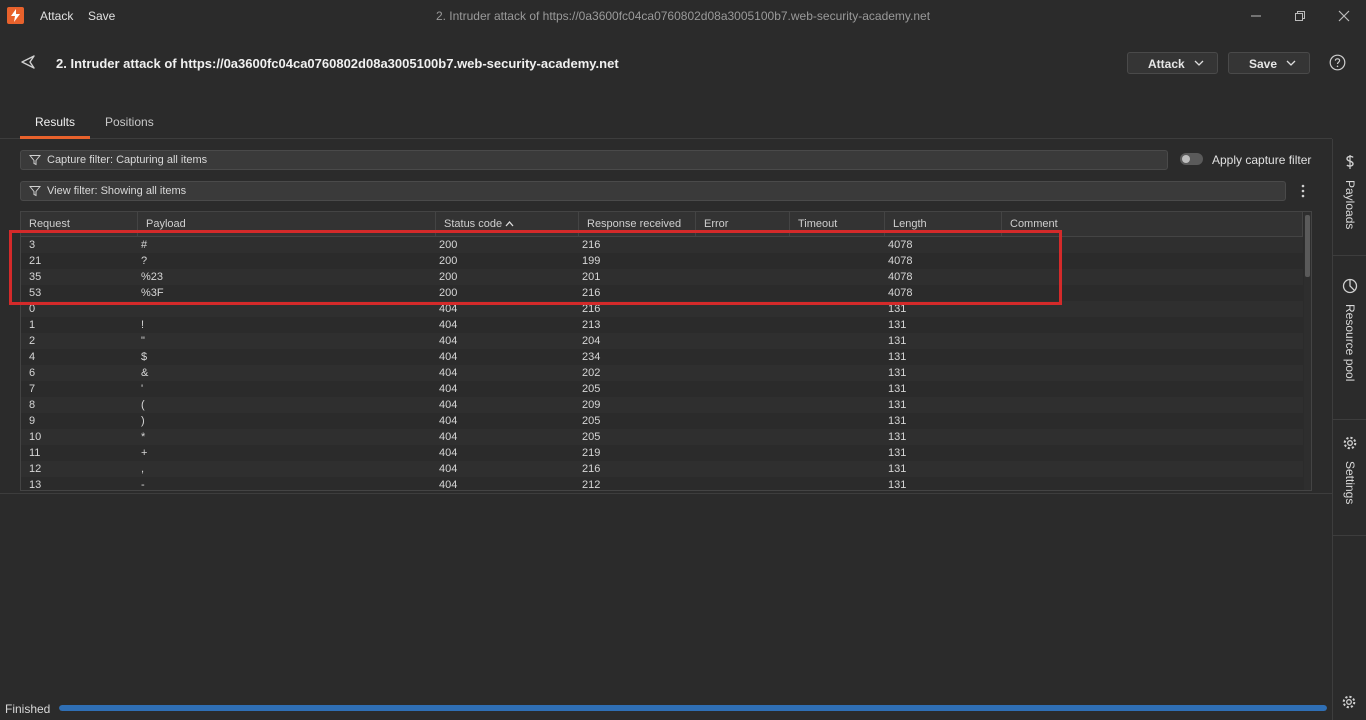 The width and height of the screenshot is (1366, 720). What do you see at coordinates (662, 277) in the screenshot?
I see `table-row: 35 %23 200 201 4078` at bounding box center [662, 277].